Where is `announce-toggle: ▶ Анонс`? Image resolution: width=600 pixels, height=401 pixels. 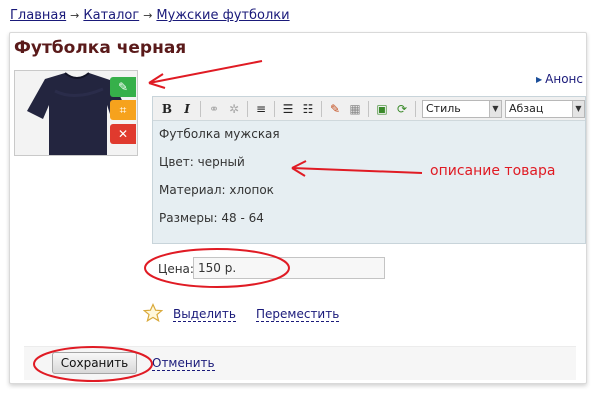 announce-toggle: ▶ Анонс is located at coordinates (559, 79).